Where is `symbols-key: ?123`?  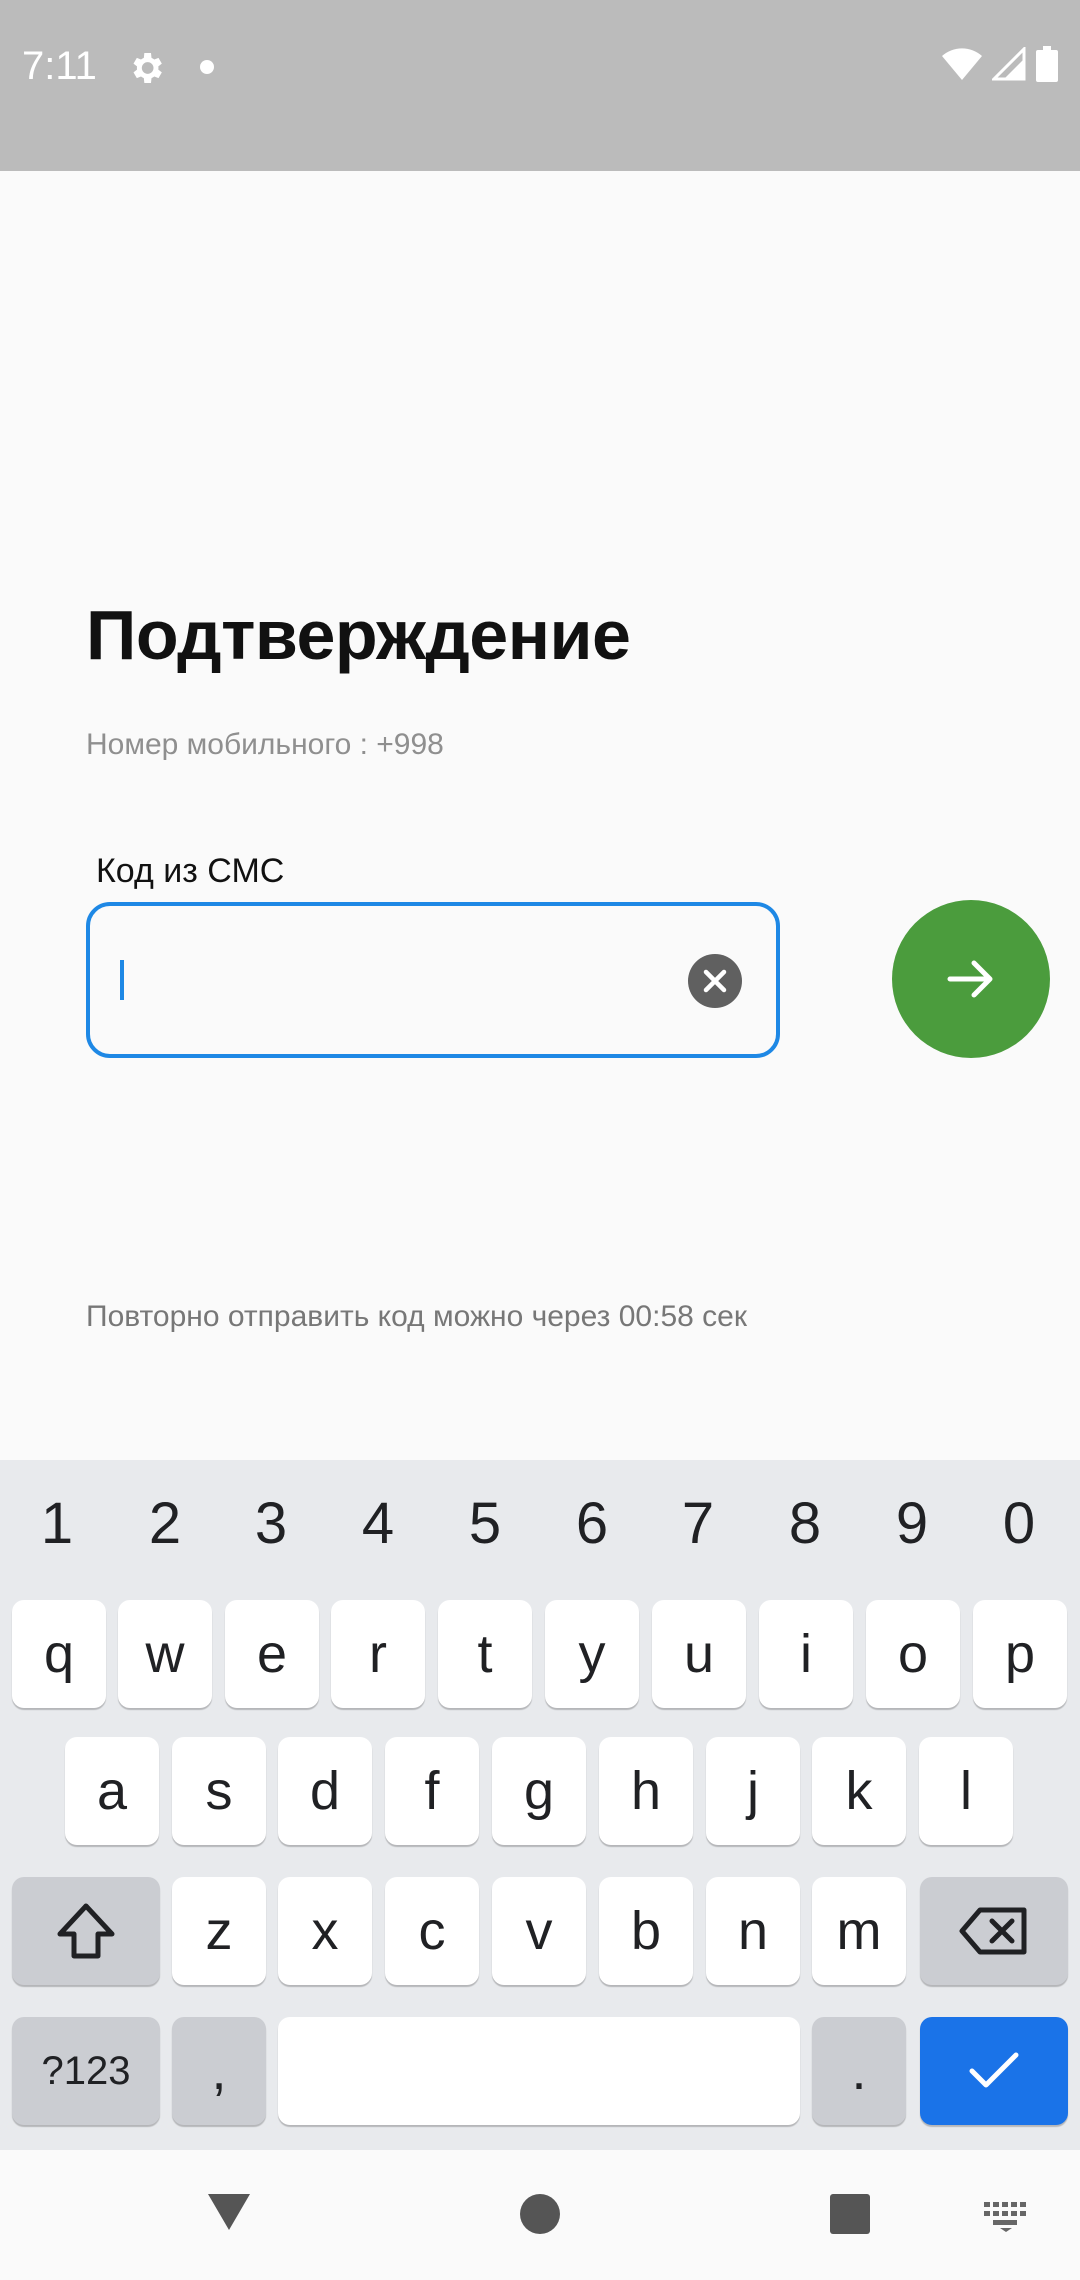 symbols-key: ?123 is located at coordinates (86, 2071).